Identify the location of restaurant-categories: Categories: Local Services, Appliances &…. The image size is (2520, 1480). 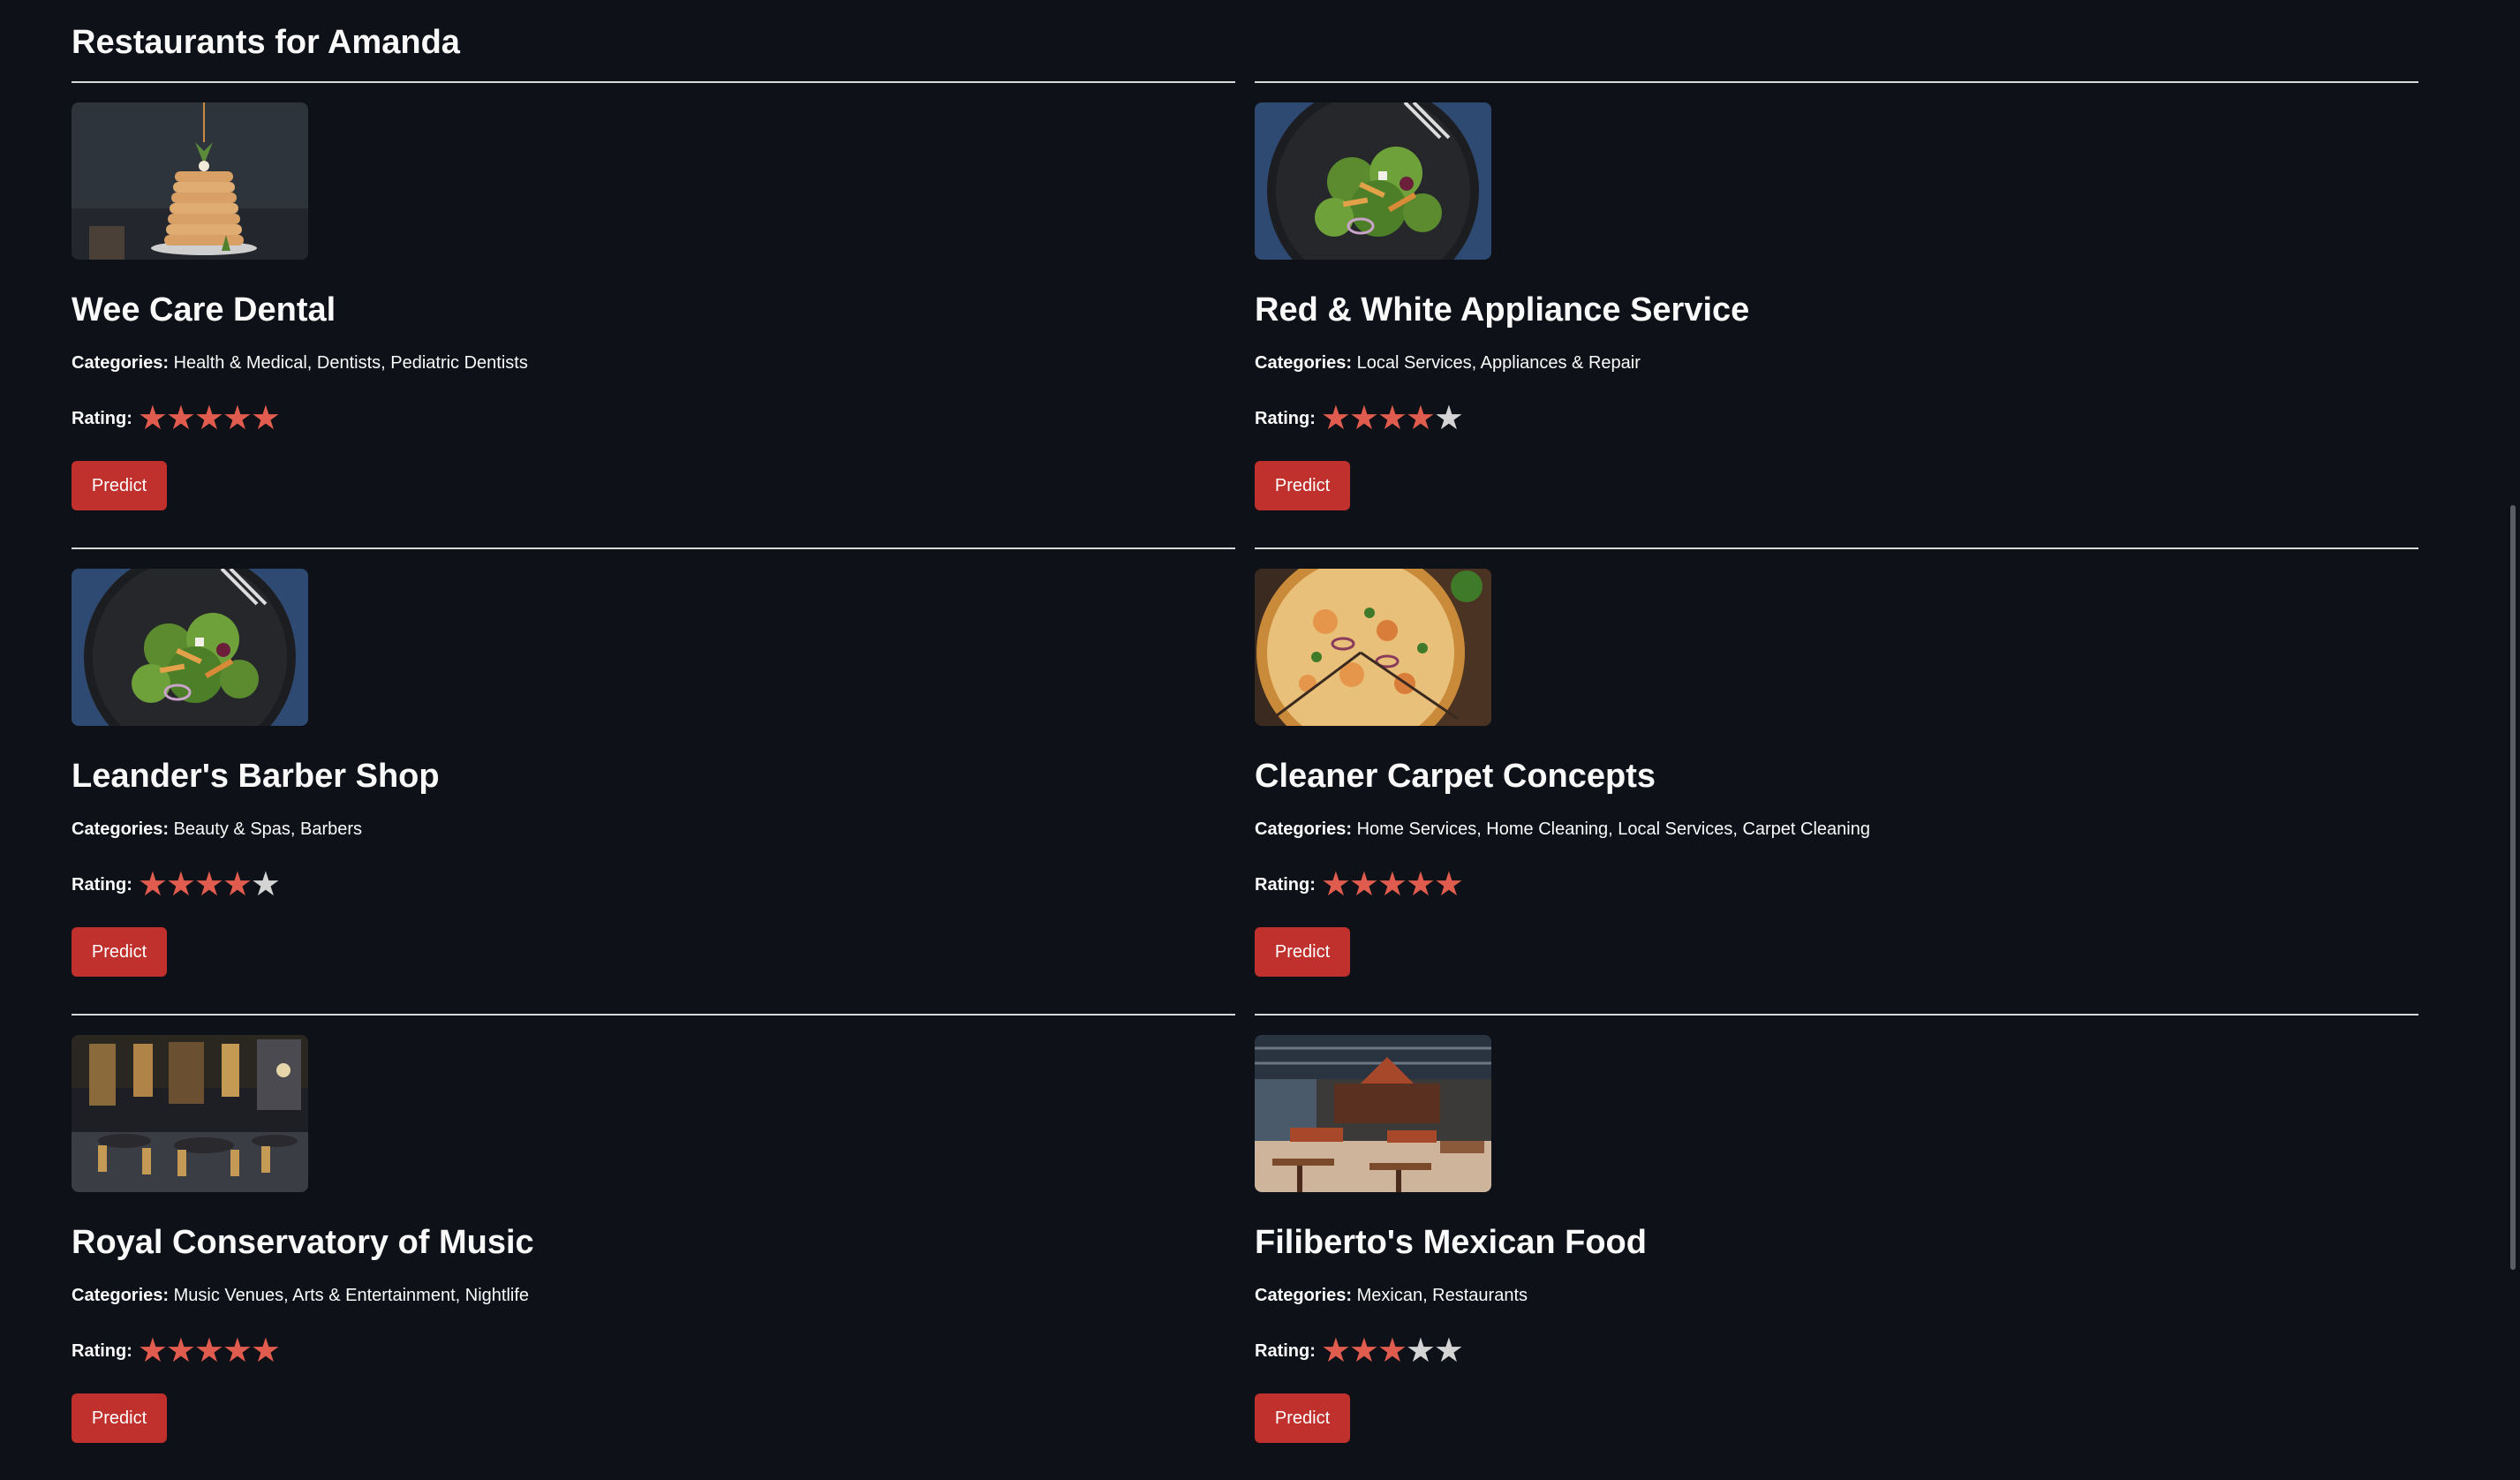
(1448, 363).